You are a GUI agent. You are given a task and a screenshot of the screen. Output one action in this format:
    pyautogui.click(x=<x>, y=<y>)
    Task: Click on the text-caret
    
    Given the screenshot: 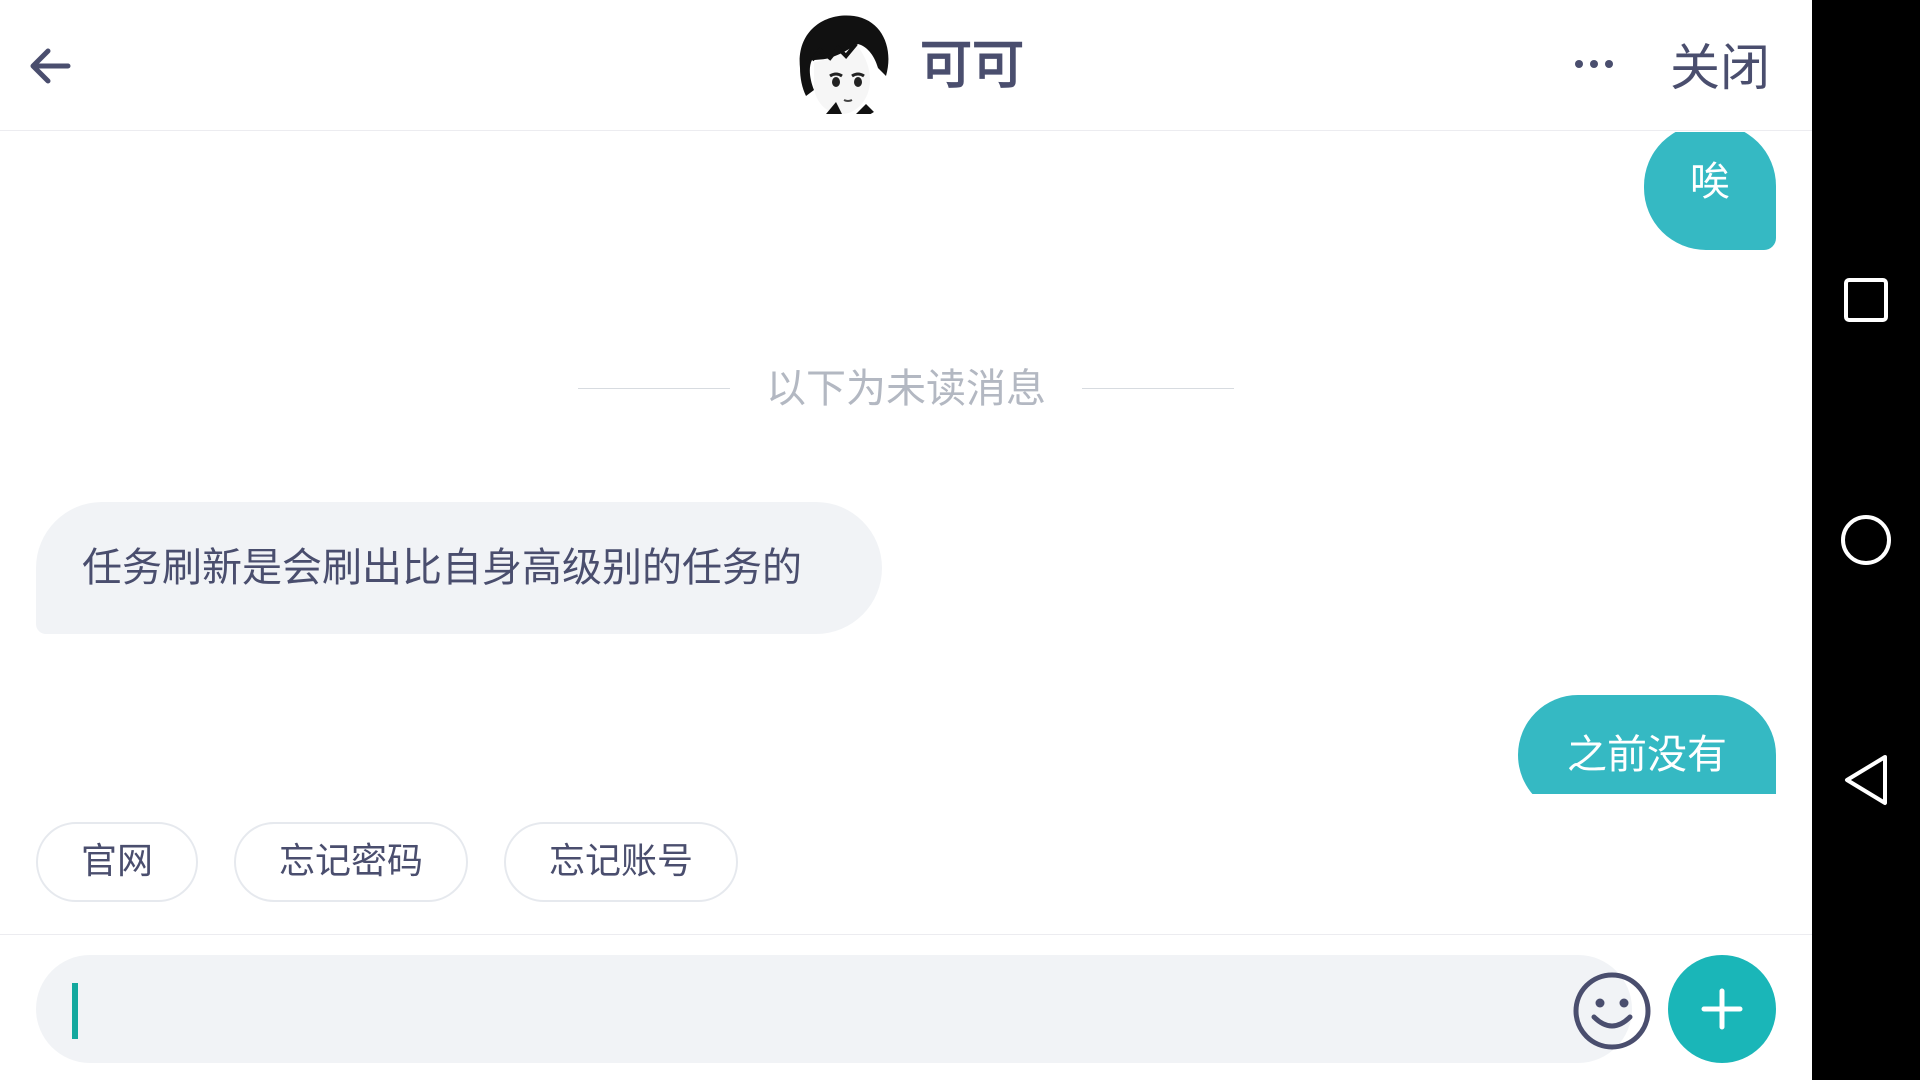 What is the action you would take?
    pyautogui.click(x=75, y=1011)
    